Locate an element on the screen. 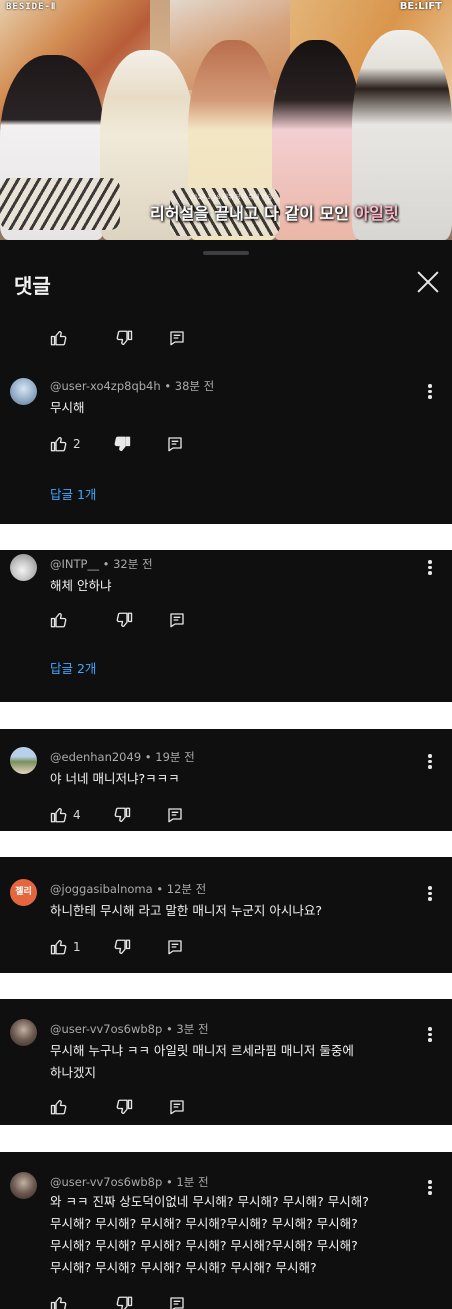 The height and width of the screenshot is (1309, 452). comment-text: 무시해? 무시해? 무시해? 무시해? 무시해?무시해? 무시해? is located at coordinates (204, 1245).